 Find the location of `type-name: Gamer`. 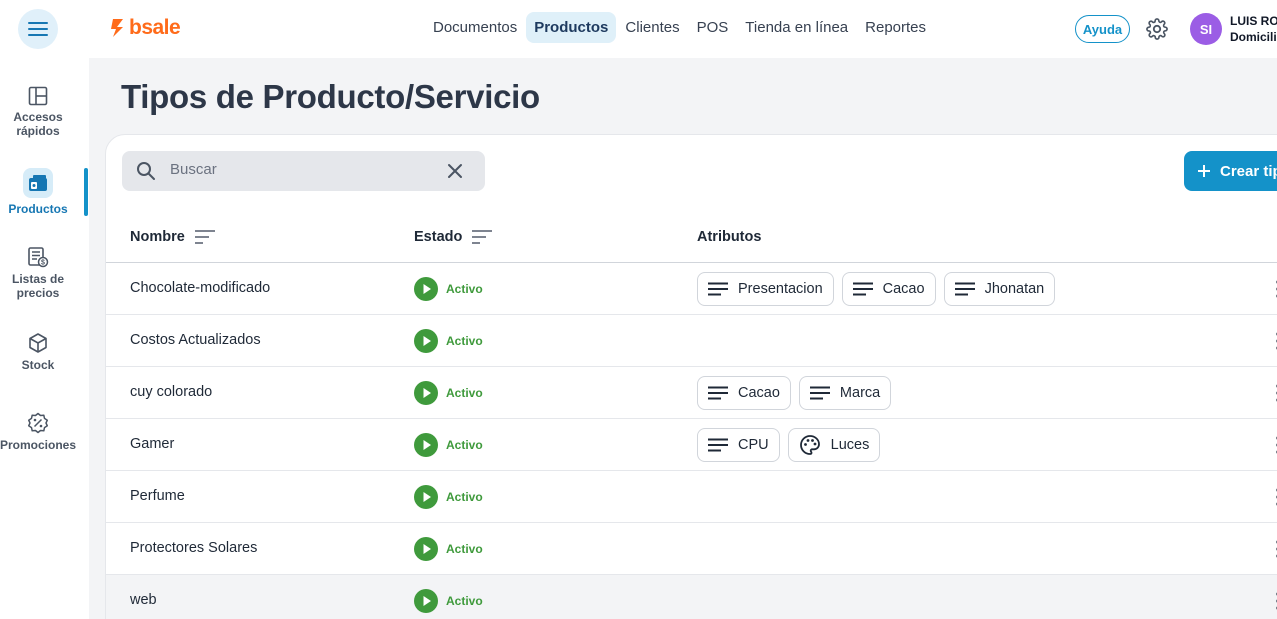

type-name: Gamer is located at coordinates (152, 444).